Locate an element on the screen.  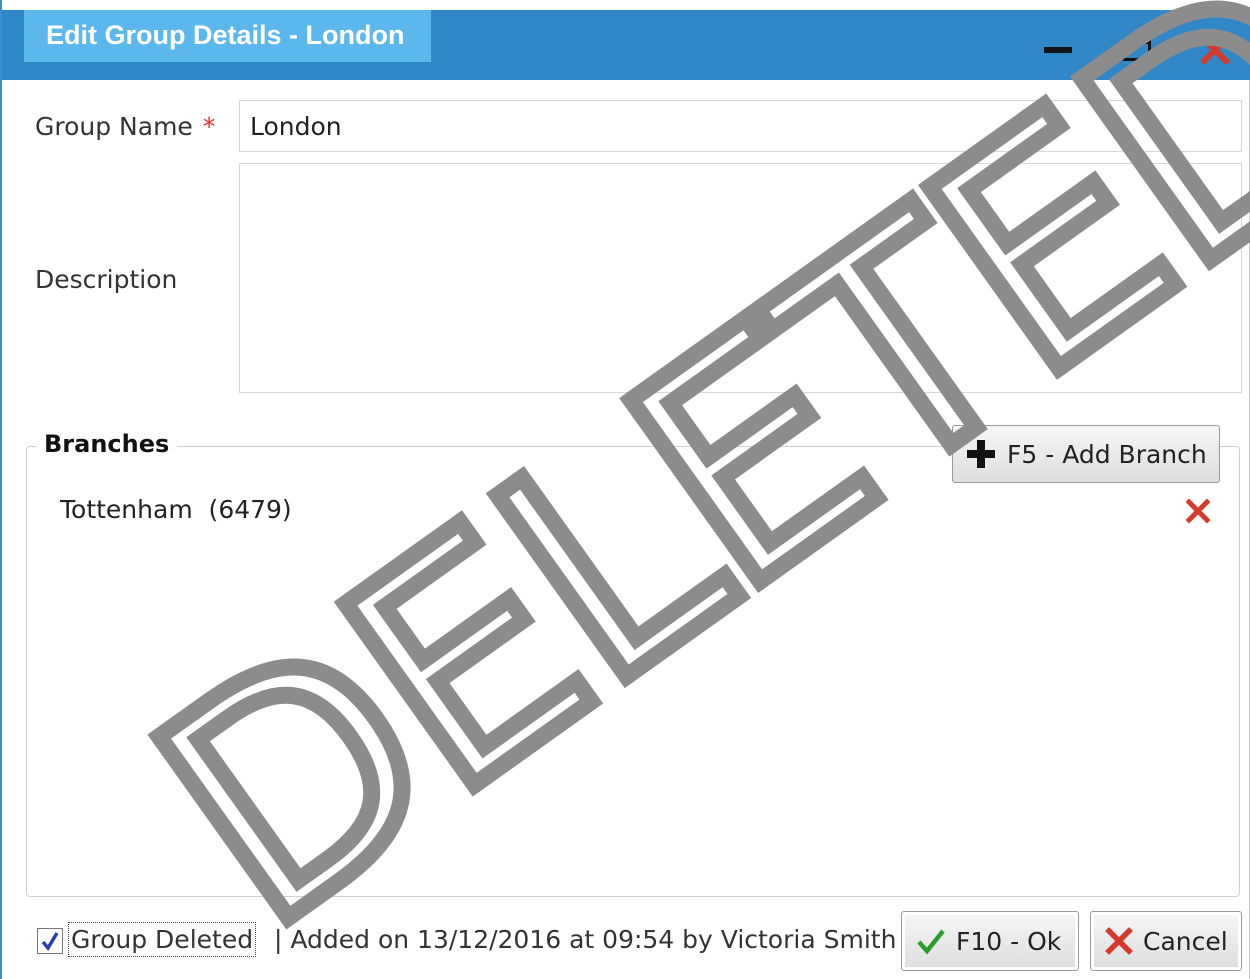
group-deleted-checkbox is located at coordinates (50, 941).